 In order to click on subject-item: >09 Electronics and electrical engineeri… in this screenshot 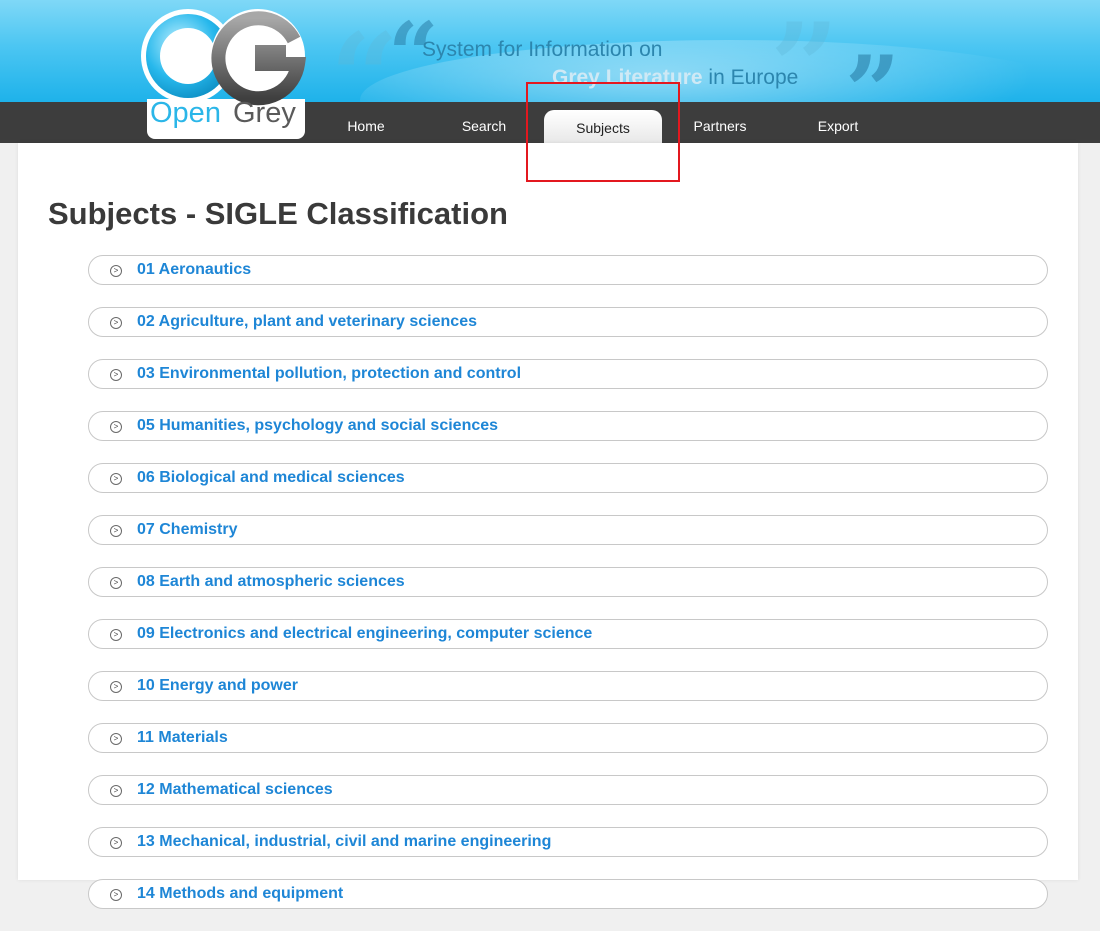, I will do `click(568, 634)`.